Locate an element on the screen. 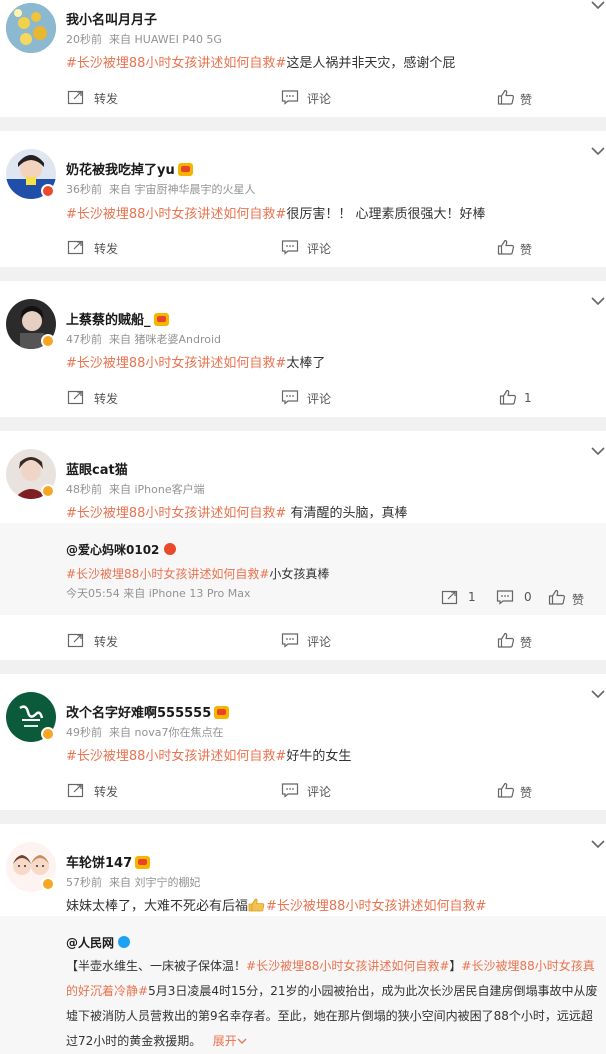  comment-meta: 36秒前 来自 宇宙厨神华晨宇的火星人 is located at coordinates (161, 189).